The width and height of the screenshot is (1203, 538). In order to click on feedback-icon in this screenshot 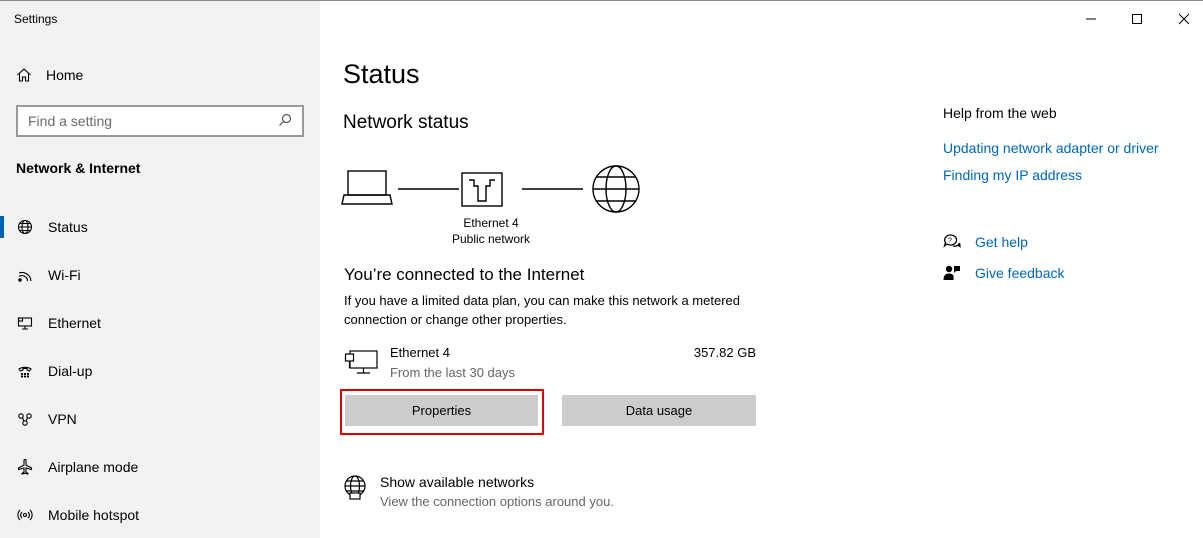, I will do `click(951, 272)`.